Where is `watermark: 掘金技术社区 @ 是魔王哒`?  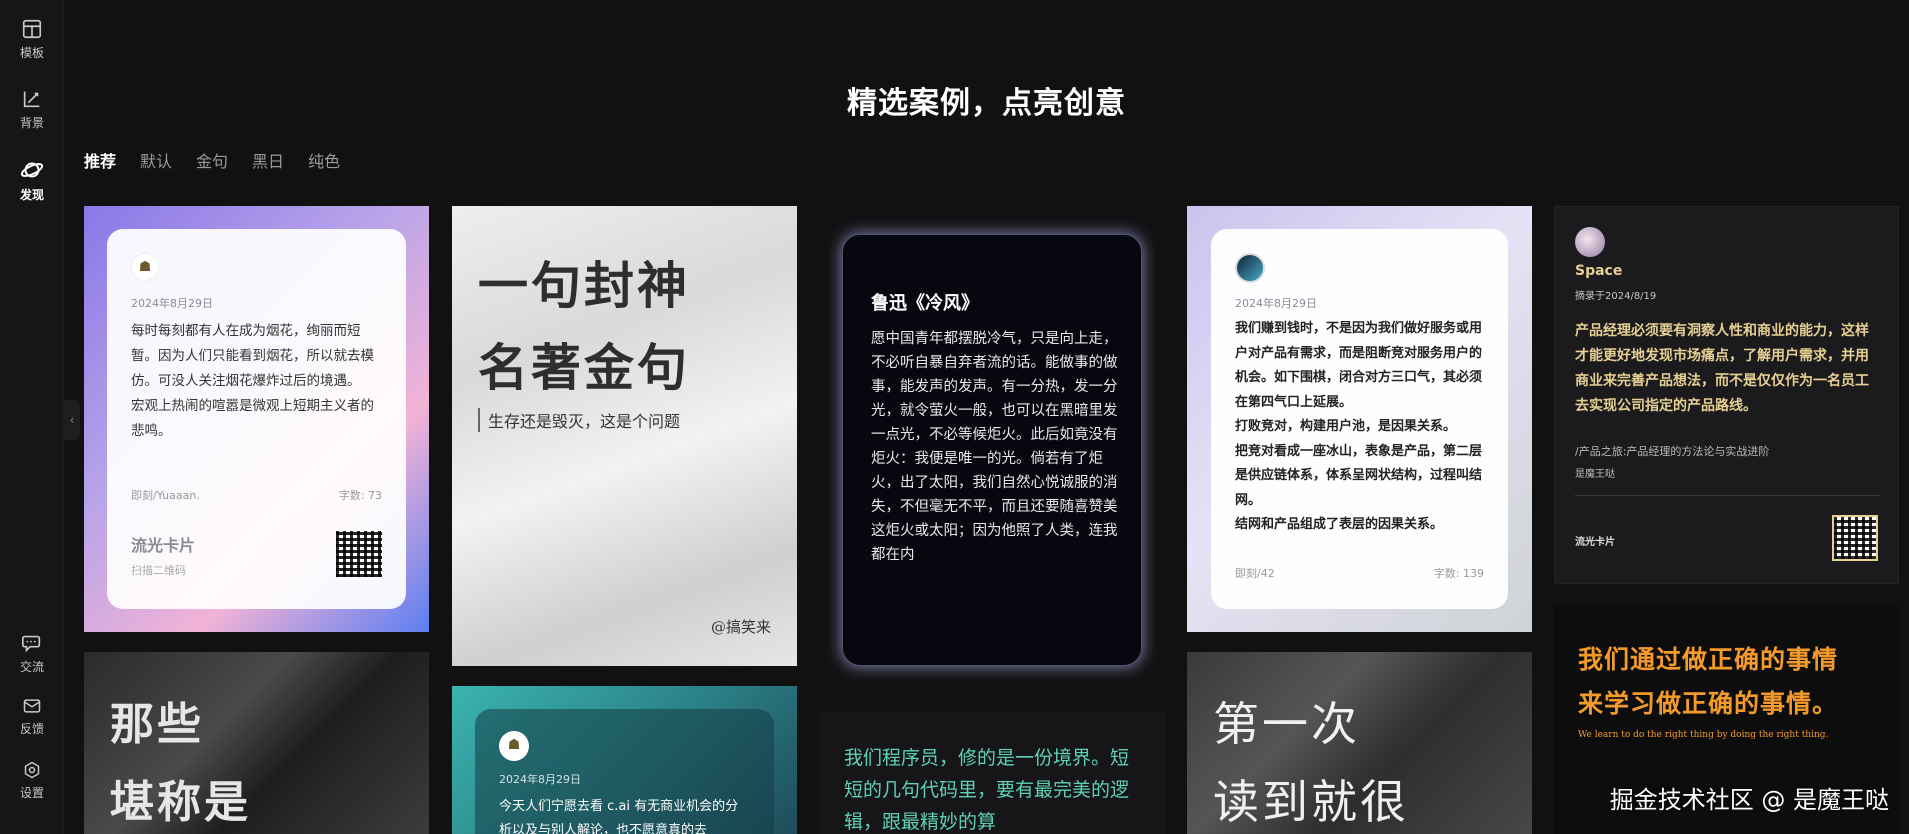 watermark: 掘金技术社区 @ 是魔王哒 is located at coordinates (1749, 800).